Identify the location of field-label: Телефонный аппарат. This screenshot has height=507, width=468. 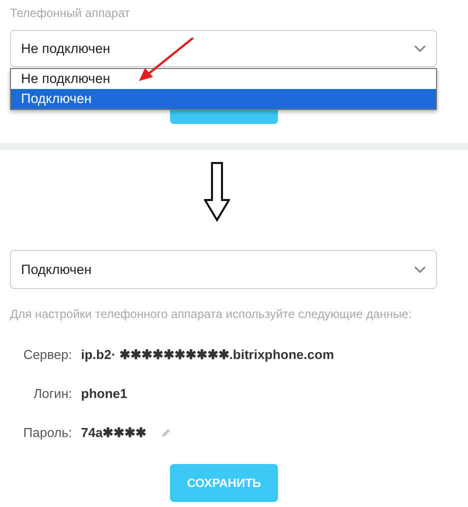
(70, 14).